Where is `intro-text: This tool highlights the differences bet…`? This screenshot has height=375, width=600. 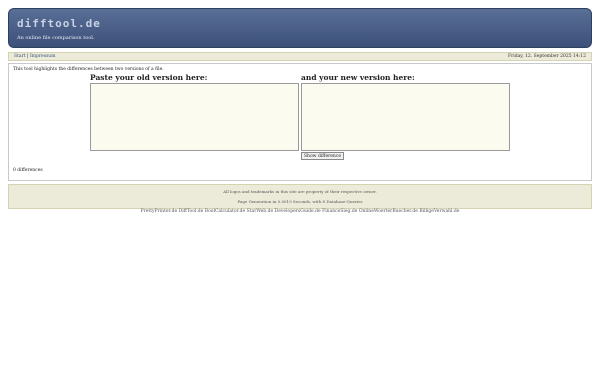
intro-text: This tool highlights the differences bet… is located at coordinates (88, 69).